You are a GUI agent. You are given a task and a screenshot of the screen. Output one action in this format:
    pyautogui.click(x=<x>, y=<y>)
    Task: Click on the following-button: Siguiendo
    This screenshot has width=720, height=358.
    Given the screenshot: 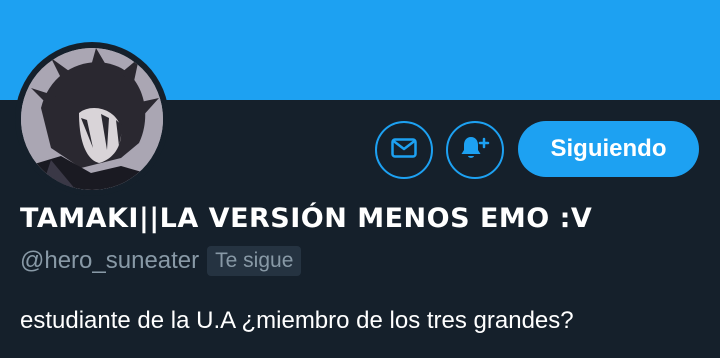 What is the action you would take?
    pyautogui.click(x=608, y=149)
    